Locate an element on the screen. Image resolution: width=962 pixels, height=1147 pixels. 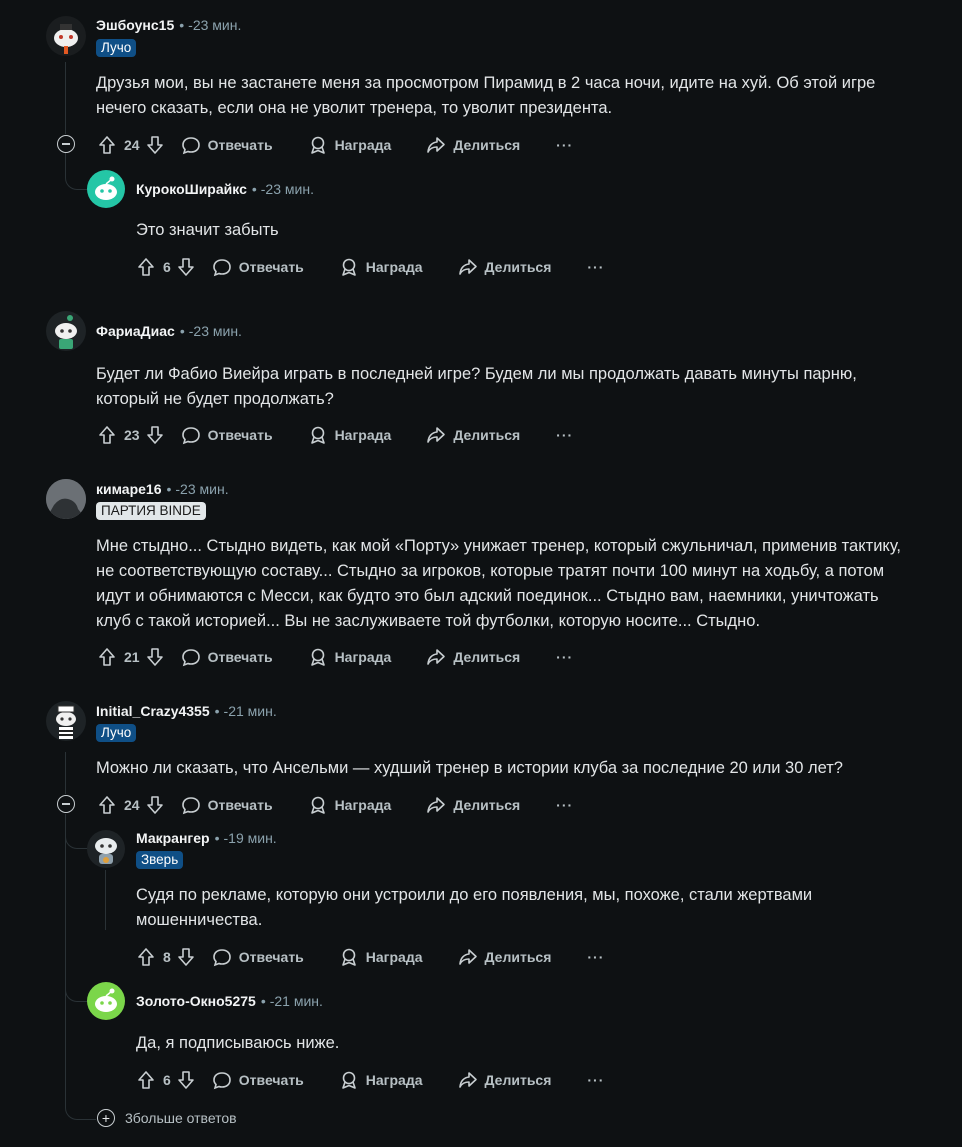
comment-author: Макрангер is located at coordinates (173, 838).